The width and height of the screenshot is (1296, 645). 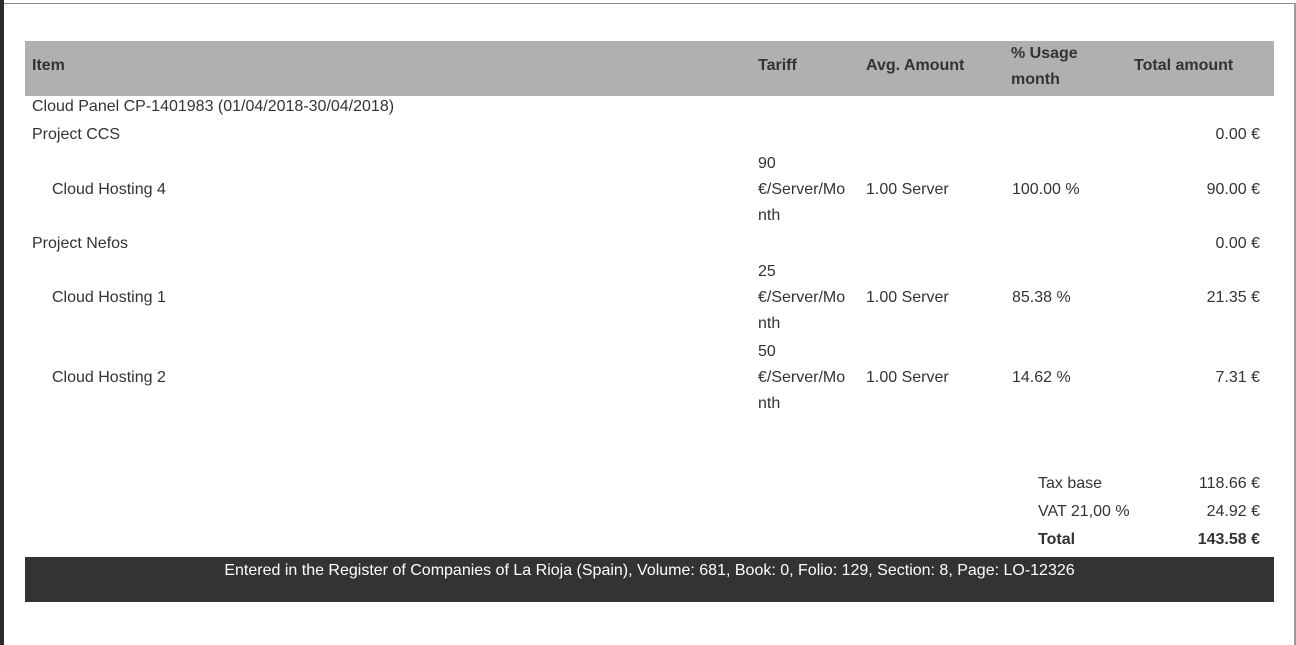 I want to click on header-tariff: Tariff, so click(x=777, y=65).